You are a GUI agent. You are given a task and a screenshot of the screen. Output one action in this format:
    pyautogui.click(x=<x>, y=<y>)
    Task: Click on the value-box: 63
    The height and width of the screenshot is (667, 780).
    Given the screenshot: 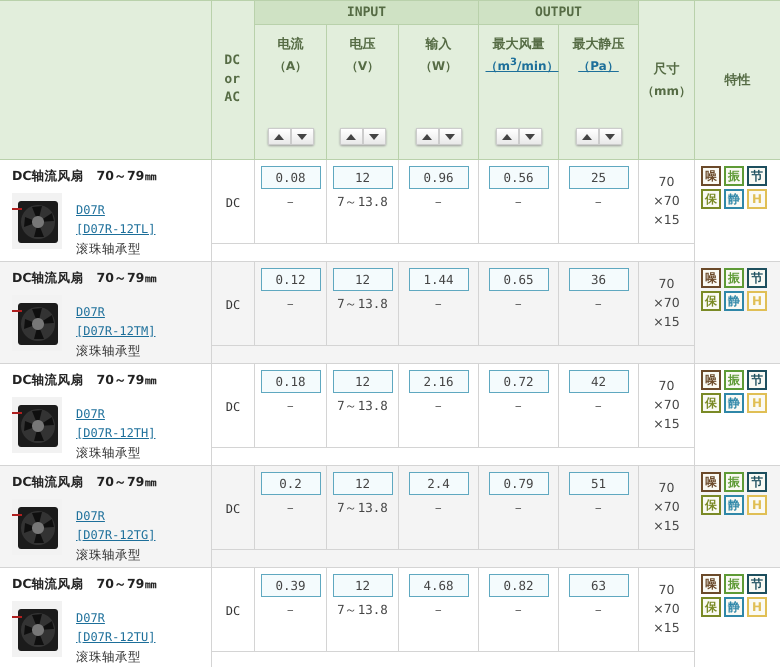 What is the action you would take?
    pyautogui.click(x=598, y=585)
    